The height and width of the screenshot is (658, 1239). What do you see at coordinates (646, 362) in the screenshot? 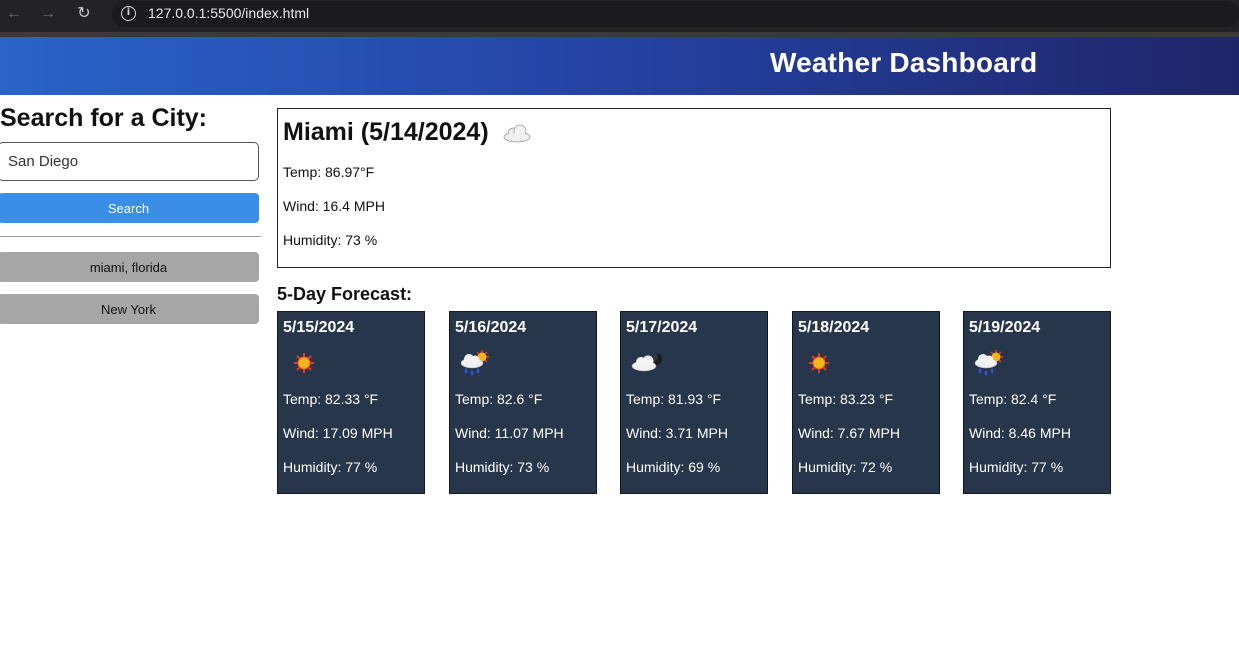
I see `cloud-moon-icon` at bounding box center [646, 362].